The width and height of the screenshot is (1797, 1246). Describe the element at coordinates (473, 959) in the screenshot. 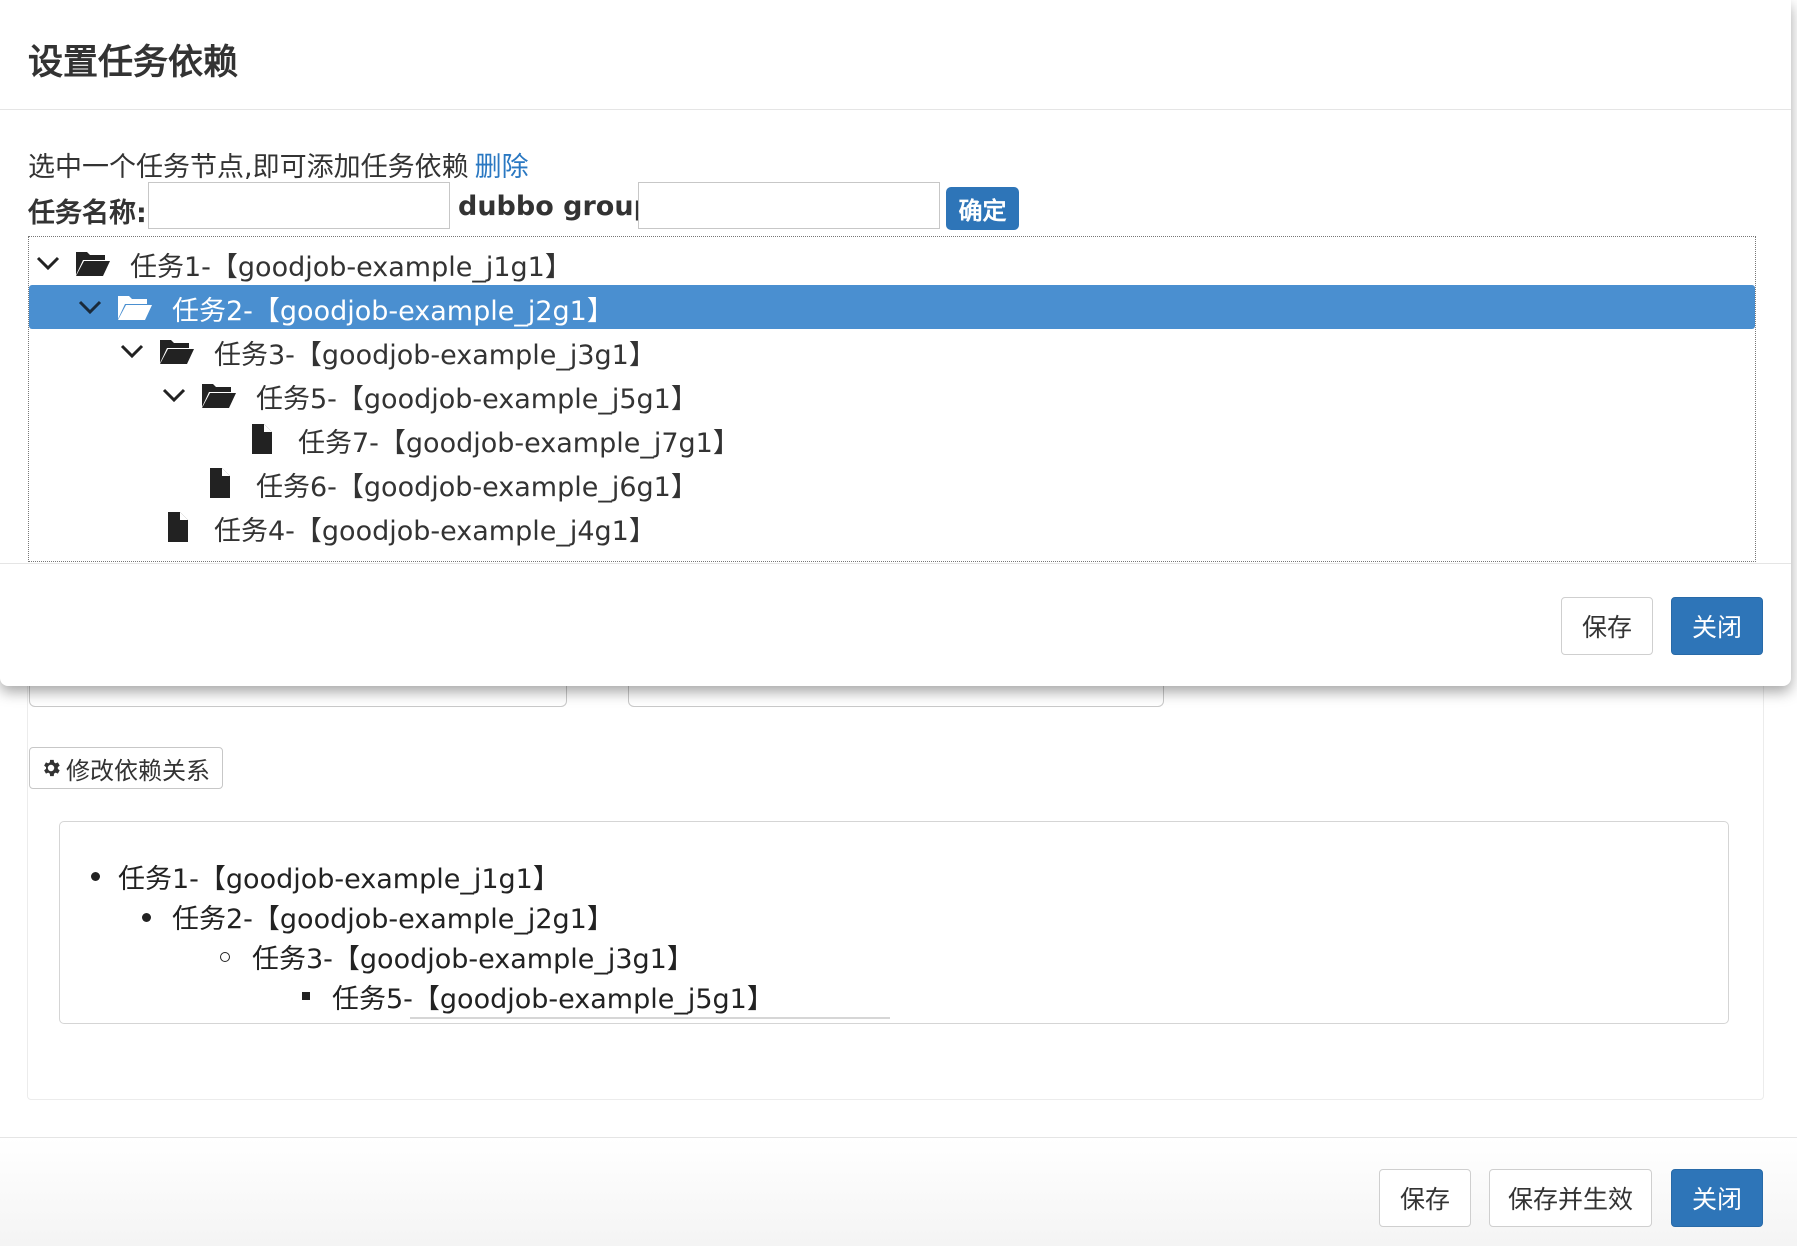

I see `preview-item: 任务3-【goodjob-example_j3g1】` at that location.